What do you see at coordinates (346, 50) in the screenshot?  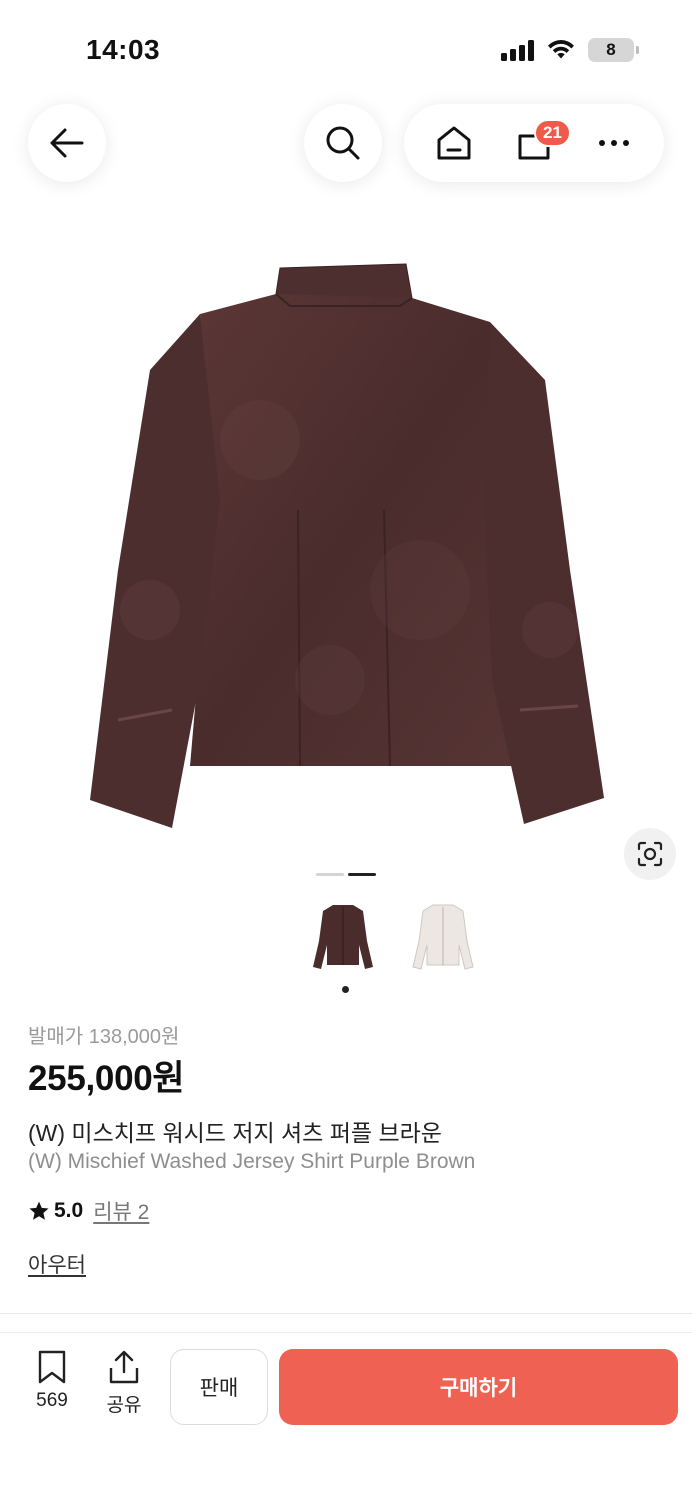 I see `status-bar: 14:03 8` at bounding box center [346, 50].